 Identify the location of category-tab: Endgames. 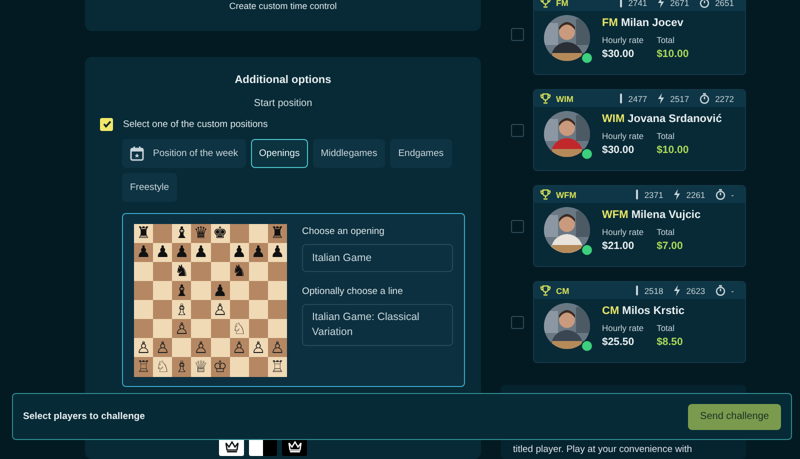
(421, 153).